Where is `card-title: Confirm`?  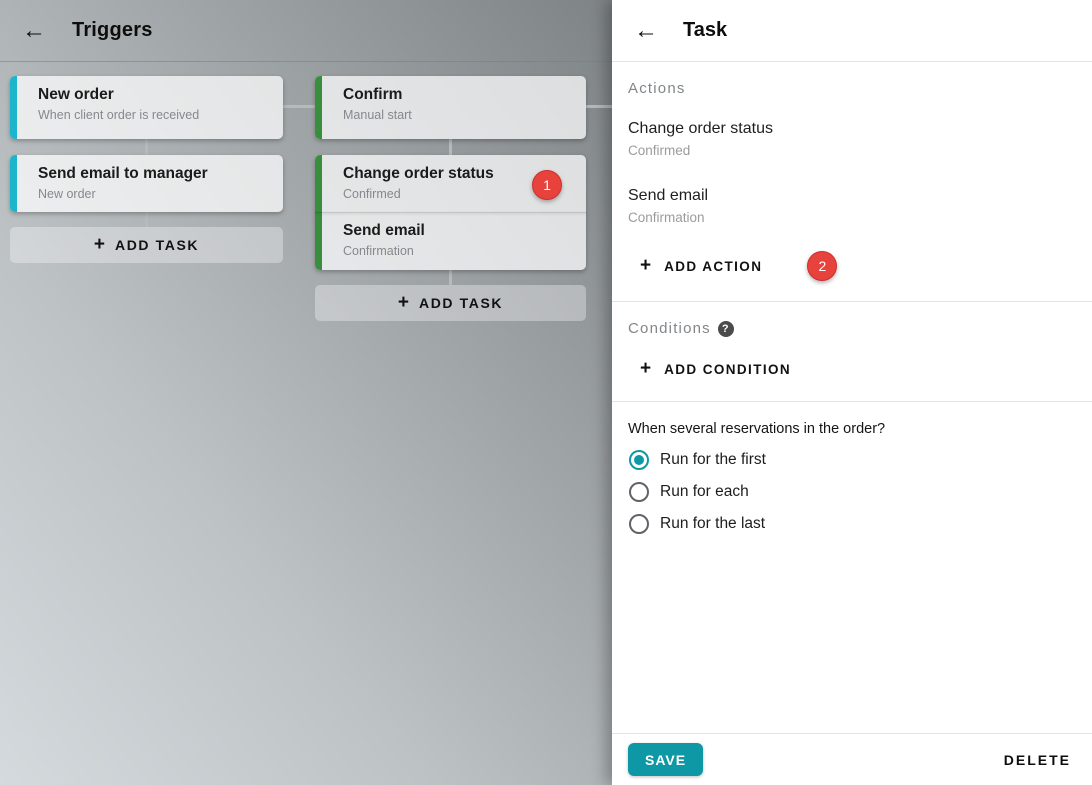
card-title: Confirm is located at coordinates (373, 94).